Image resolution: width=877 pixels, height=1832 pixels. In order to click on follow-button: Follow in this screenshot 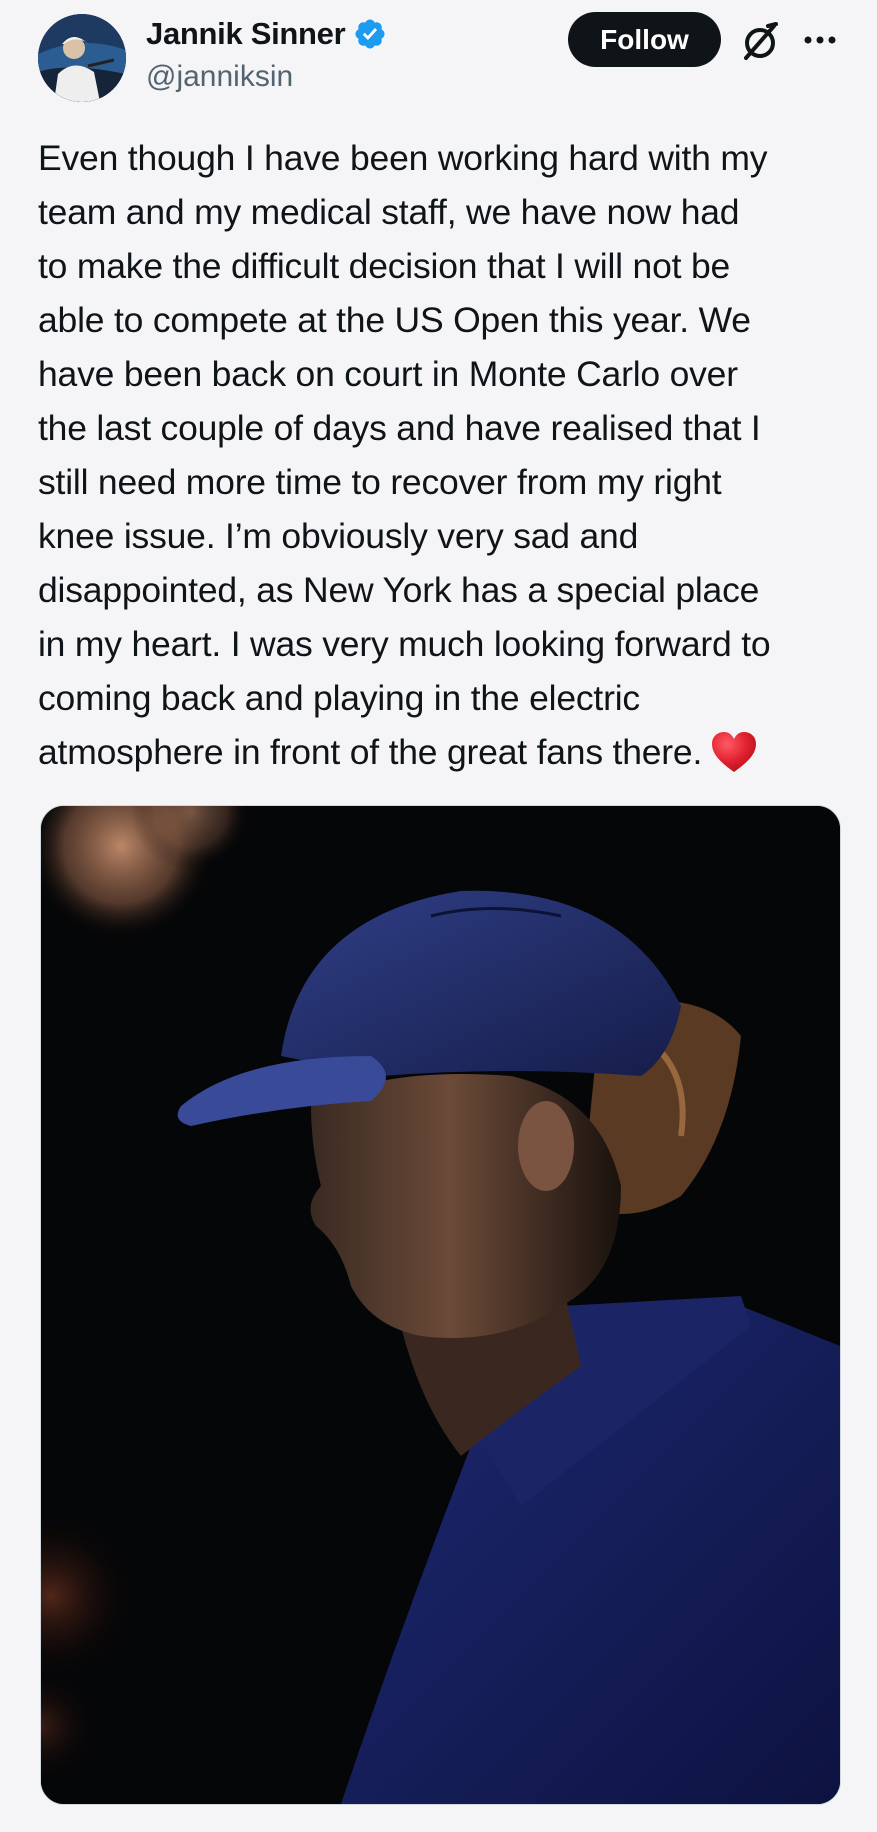, I will do `click(644, 39)`.